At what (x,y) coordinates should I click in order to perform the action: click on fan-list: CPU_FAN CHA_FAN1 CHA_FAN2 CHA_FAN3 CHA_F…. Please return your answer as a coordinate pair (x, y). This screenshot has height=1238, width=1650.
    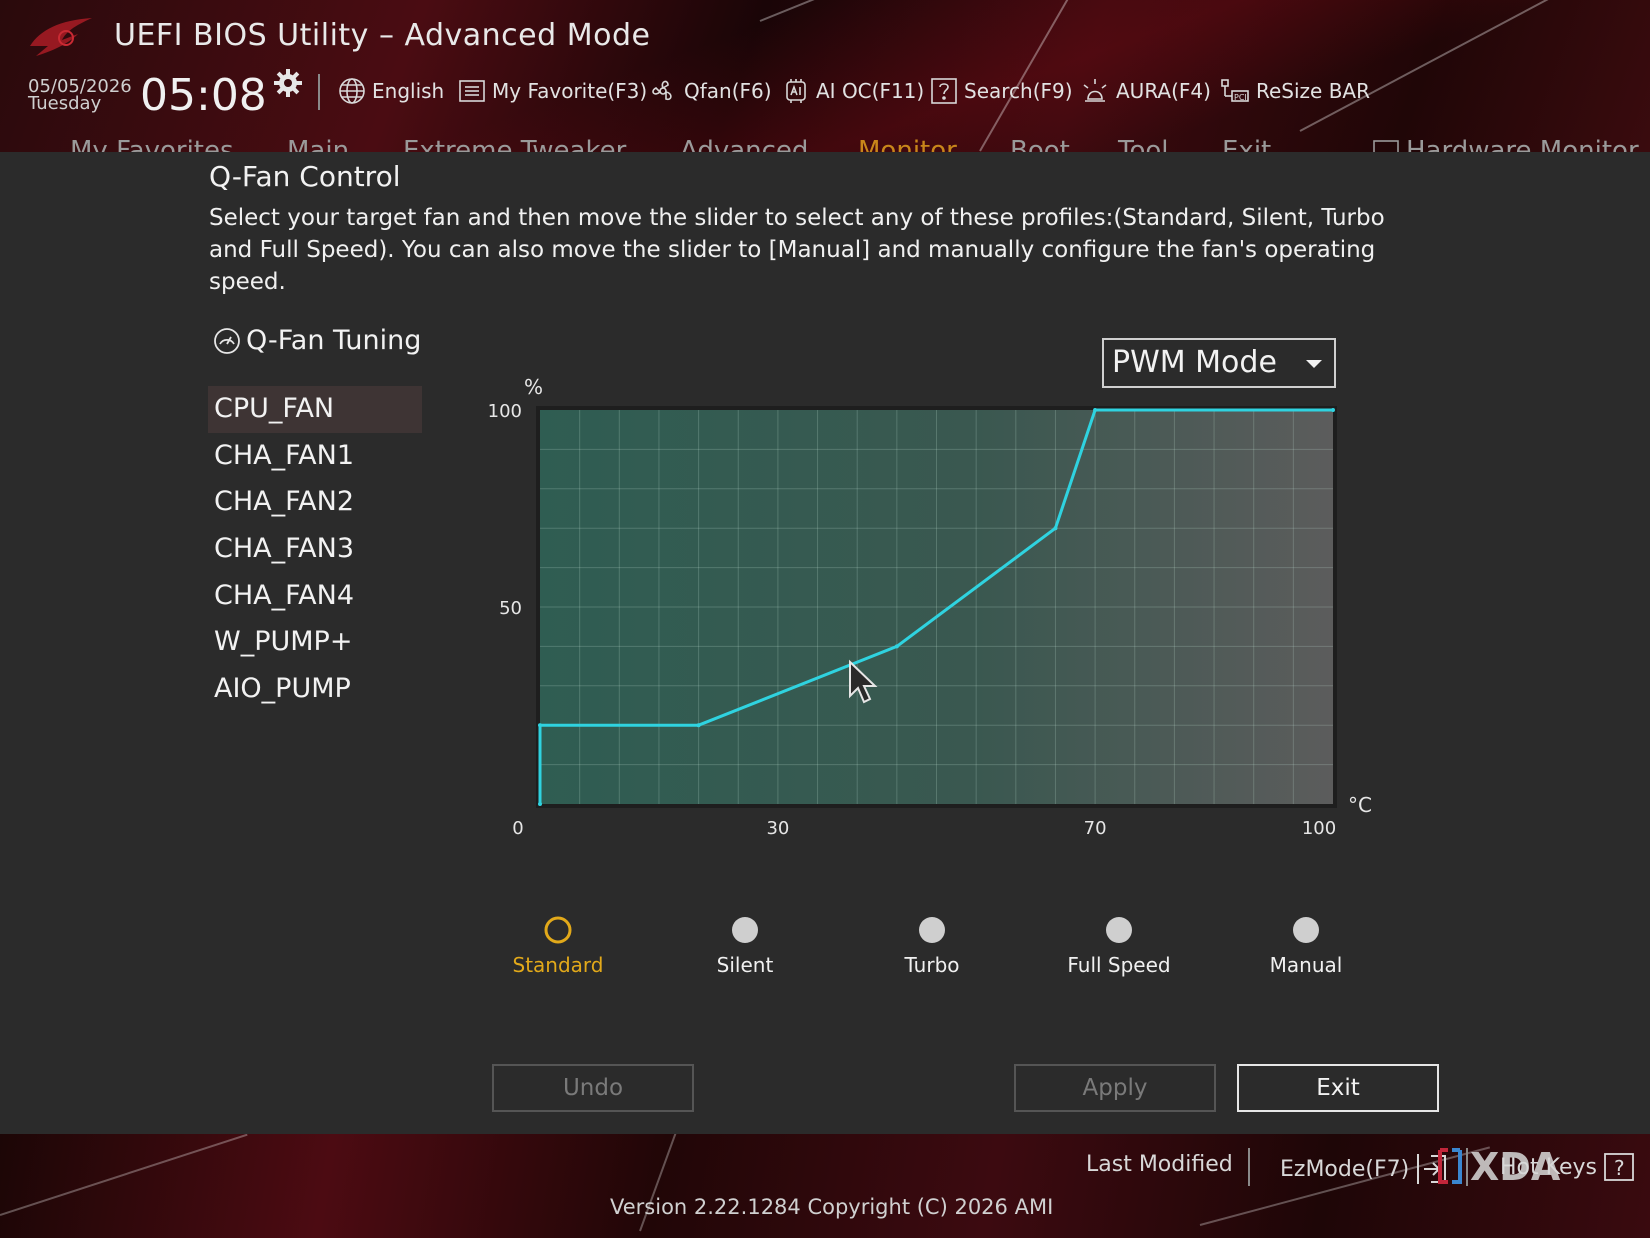
    Looking at the image, I should click on (315, 549).